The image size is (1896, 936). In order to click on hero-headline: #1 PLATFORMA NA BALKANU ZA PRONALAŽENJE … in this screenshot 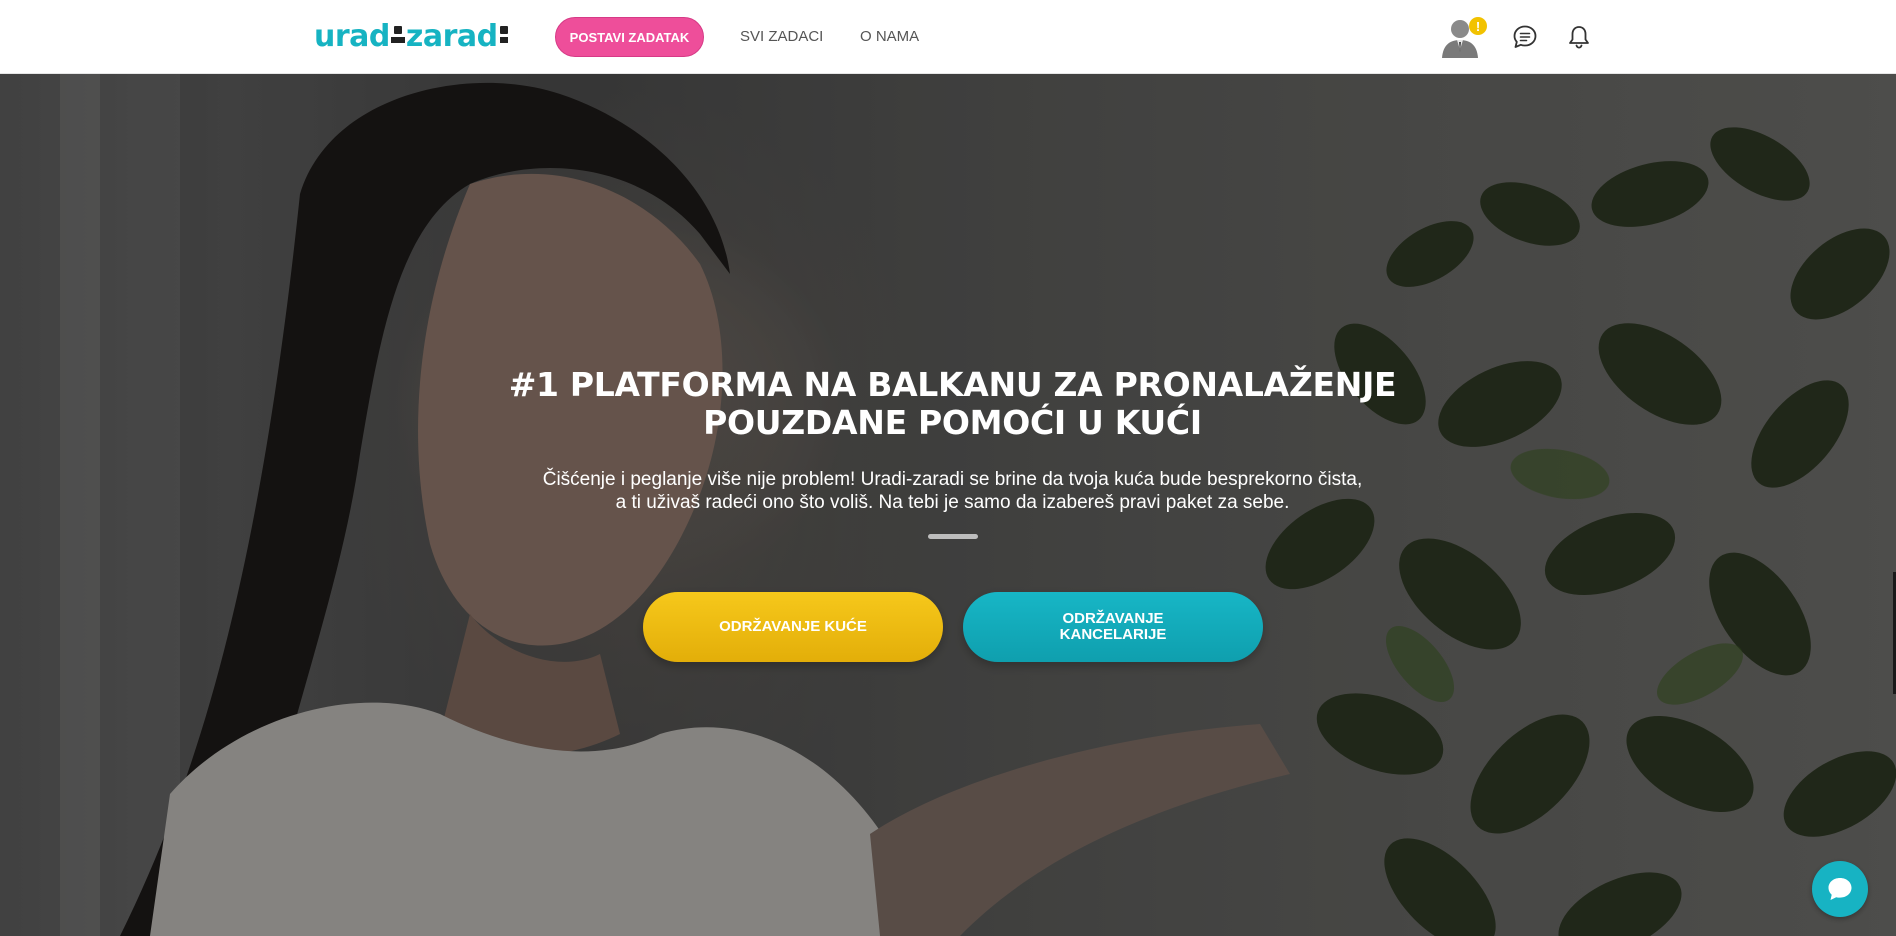, I will do `click(952, 404)`.